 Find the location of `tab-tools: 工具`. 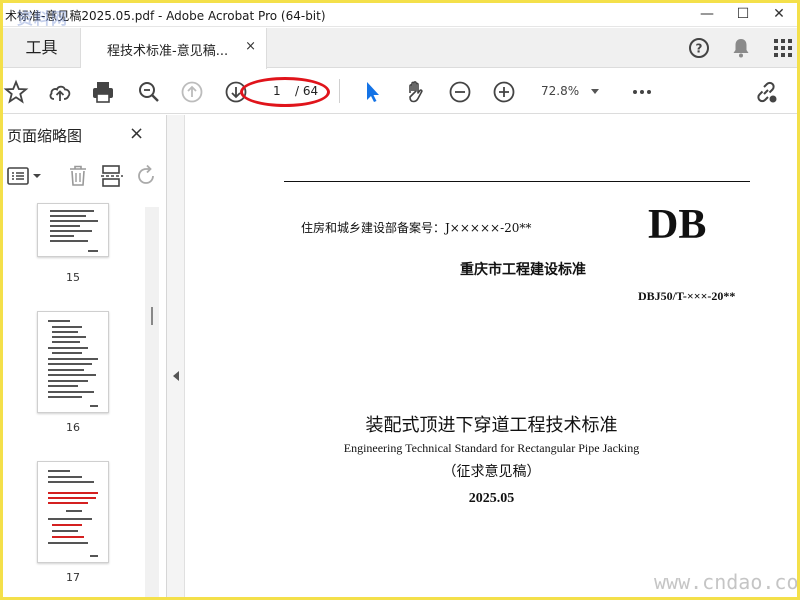

tab-tools: 工具 is located at coordinates (42, 48).